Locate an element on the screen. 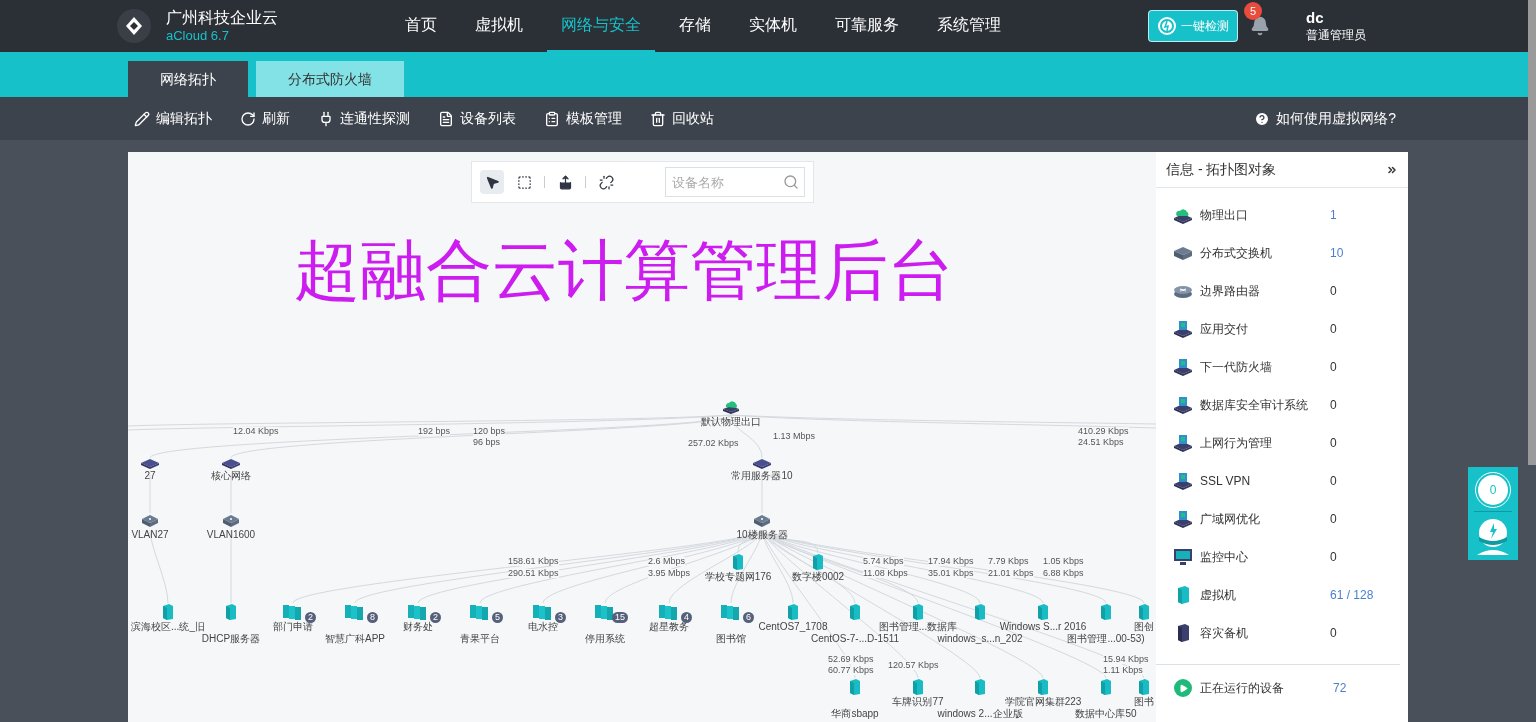 Image resolution: width=1536 pixels, height=722 pixels. count-badge: 4 is located at coordinates (686, 617).